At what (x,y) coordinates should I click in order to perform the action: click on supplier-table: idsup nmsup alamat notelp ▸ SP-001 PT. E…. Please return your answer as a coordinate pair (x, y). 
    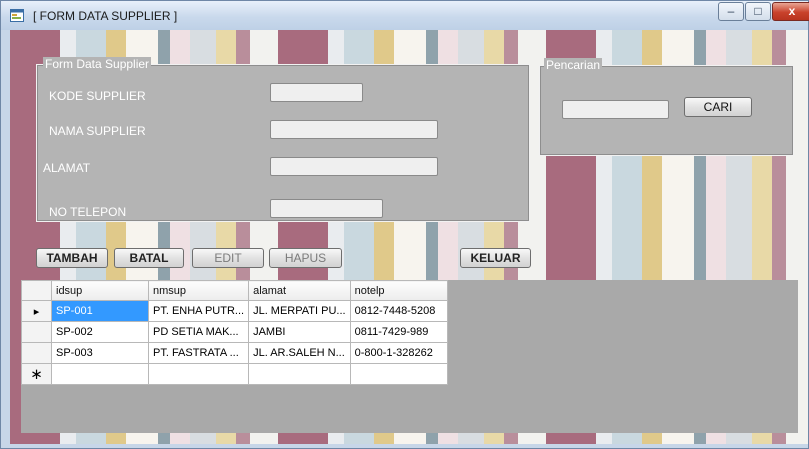
    Looking at the image, I should click on (234, 332).